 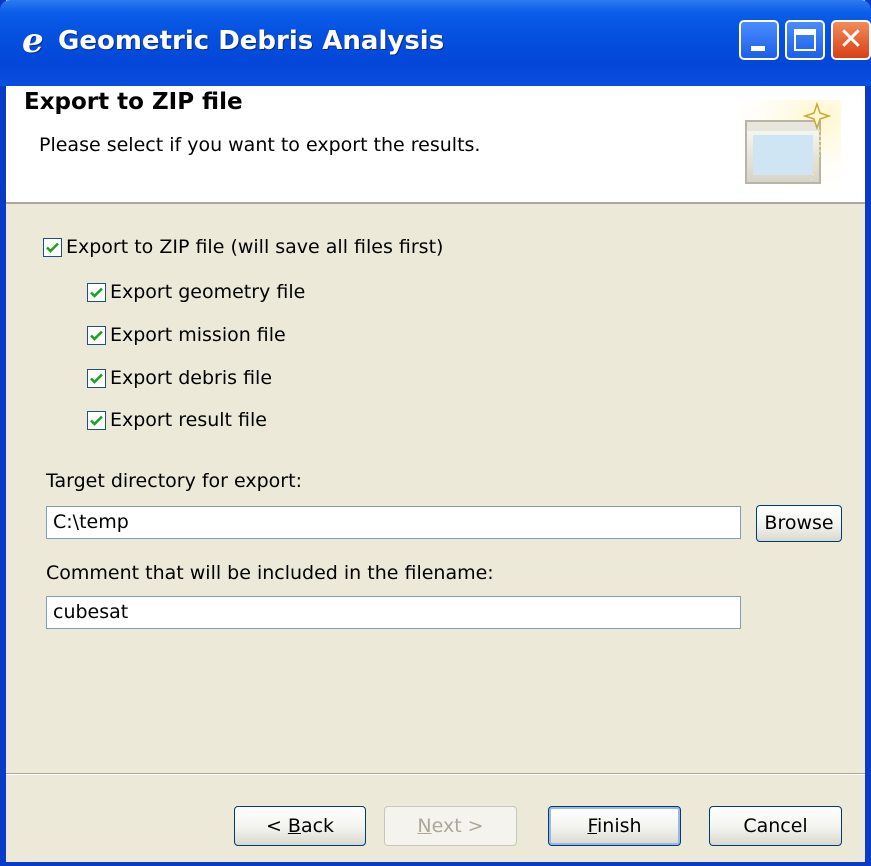 I want to click on next-button-label: ext >, so click(x=457, y=826).